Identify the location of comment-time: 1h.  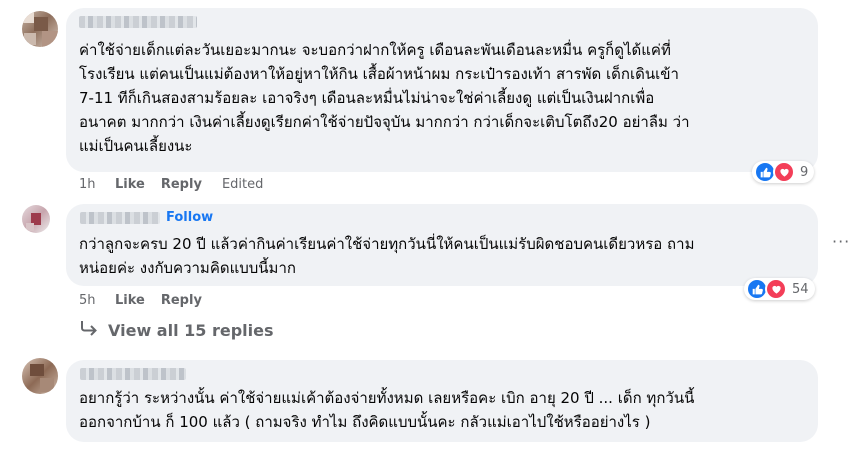
(97, 184).